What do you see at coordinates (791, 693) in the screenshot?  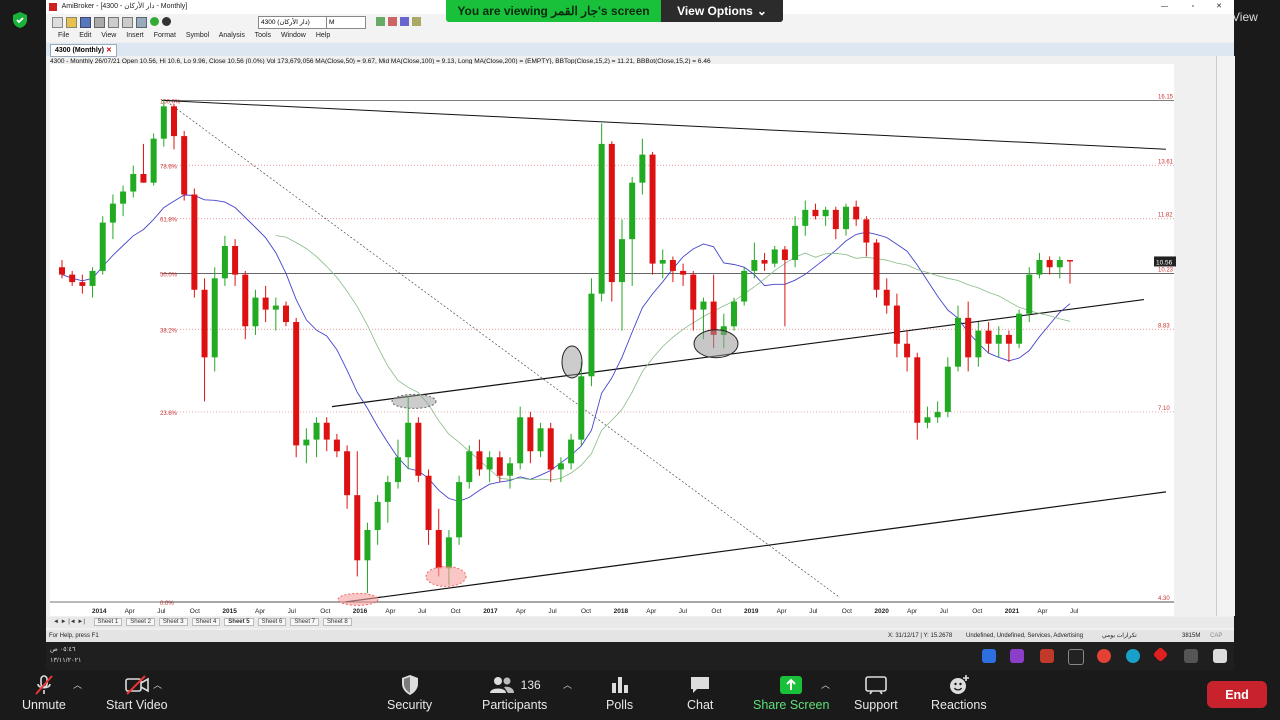 I see `share-screen-button: Share Screen` at bounding box center [791, 693].